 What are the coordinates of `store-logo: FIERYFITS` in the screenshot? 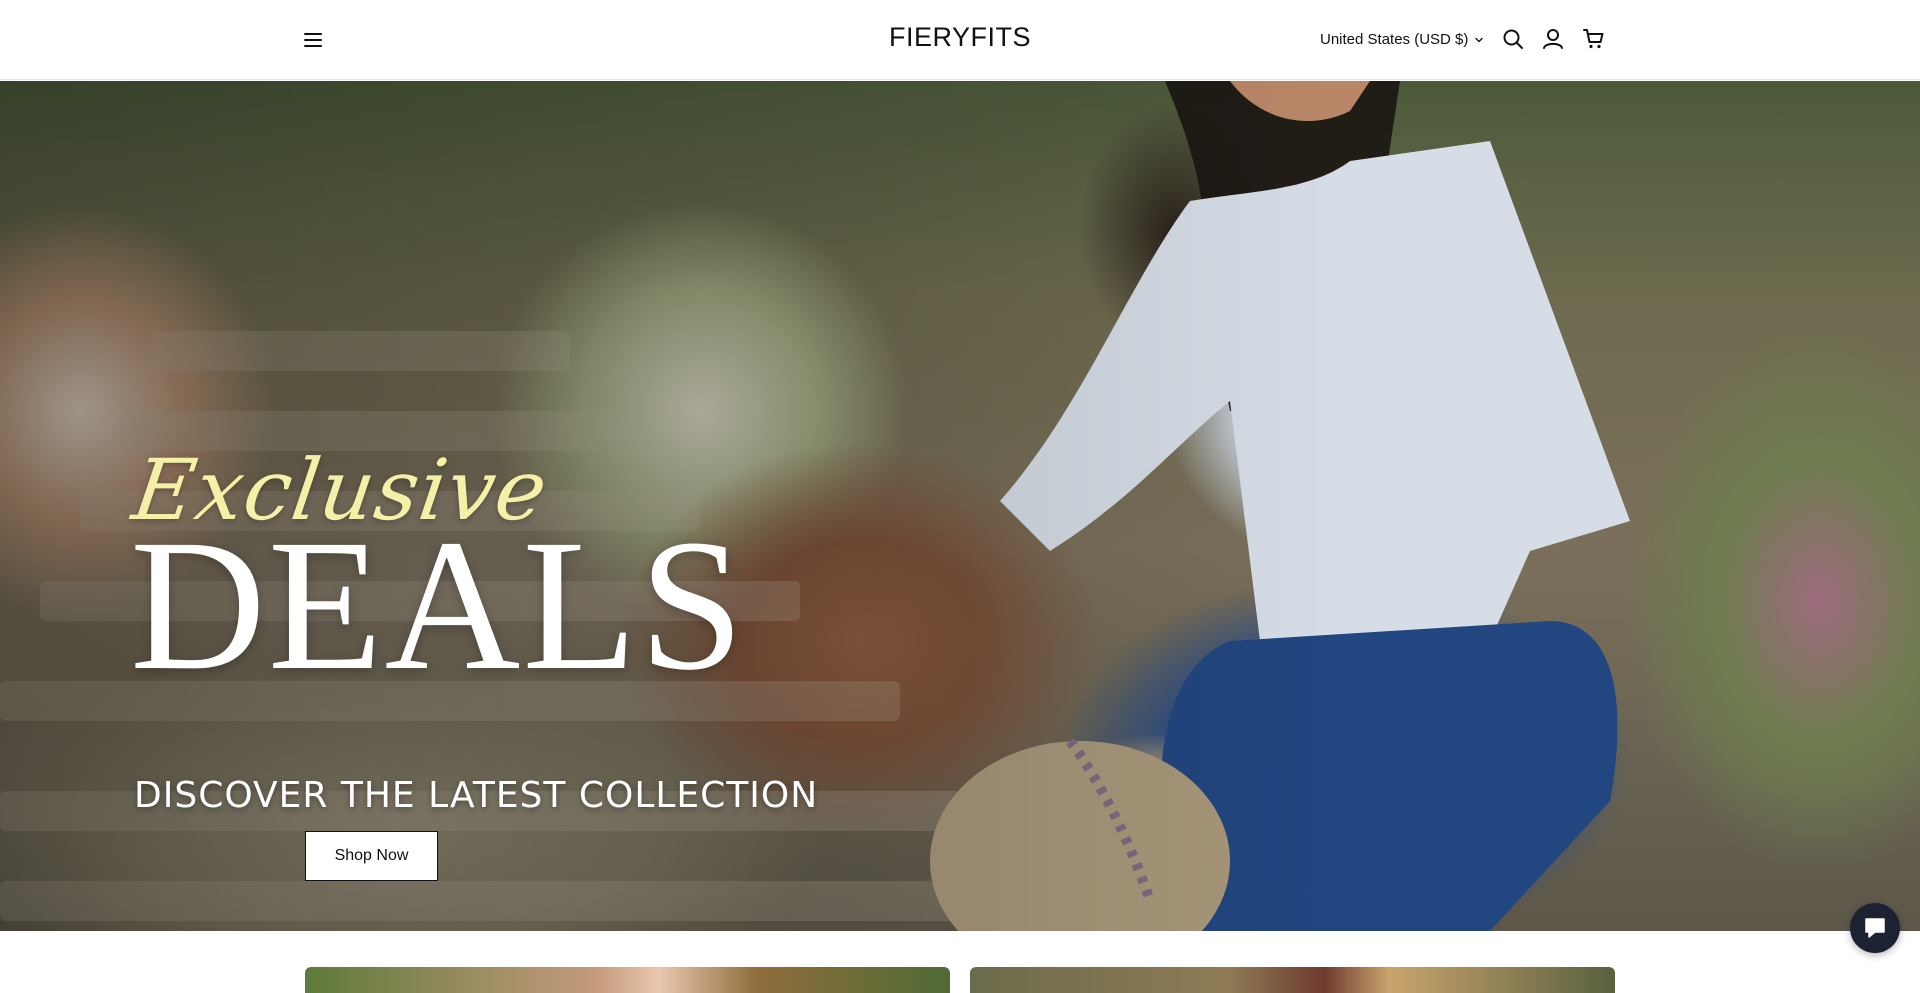 It's located at (960, 37).